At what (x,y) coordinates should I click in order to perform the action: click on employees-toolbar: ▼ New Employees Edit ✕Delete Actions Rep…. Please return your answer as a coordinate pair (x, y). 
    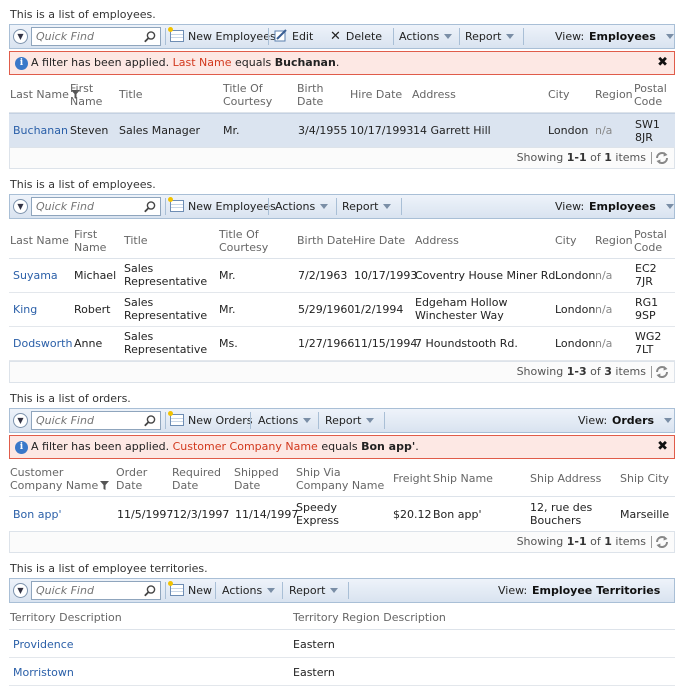
    Looking at the image, I should click on (342, 36).